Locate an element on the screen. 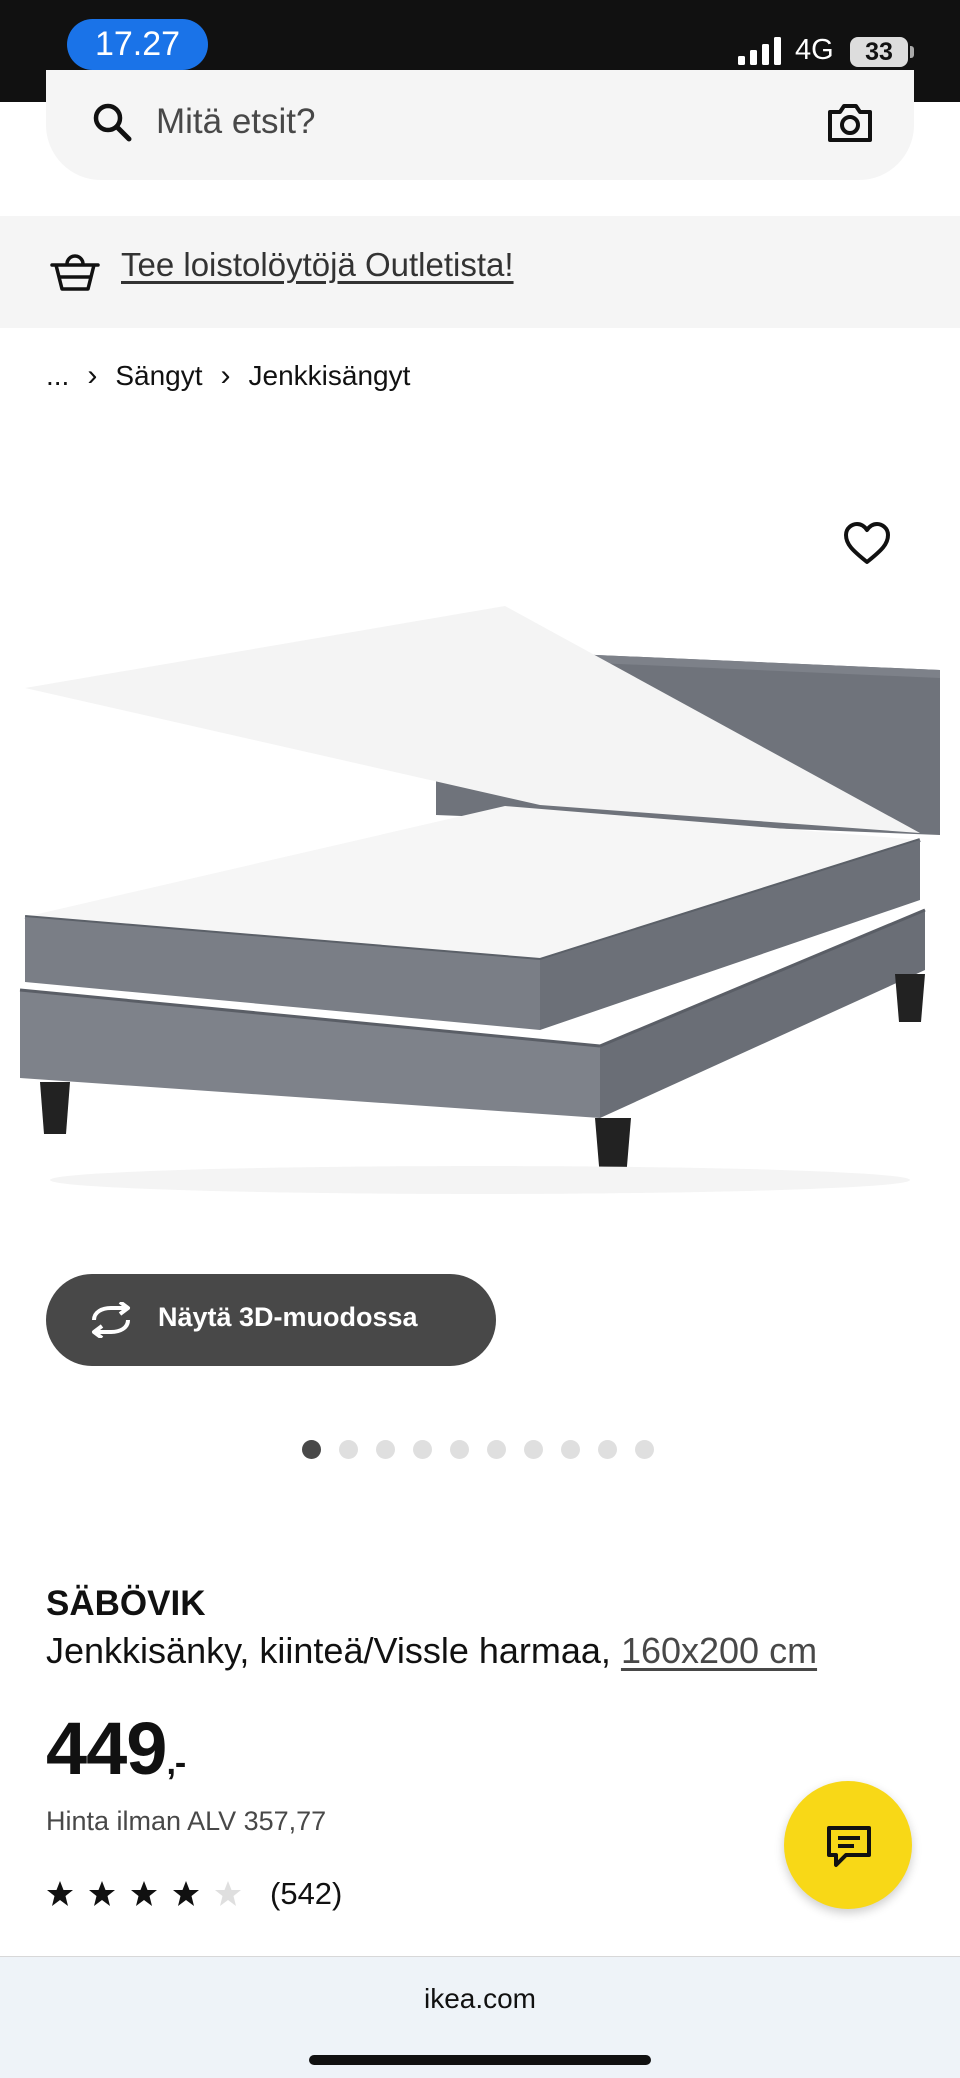 The height and width of the screenshot is (2078, 960). view-3d-label: Näytä 3D-muodossa is located at coordinates (288, 1317).